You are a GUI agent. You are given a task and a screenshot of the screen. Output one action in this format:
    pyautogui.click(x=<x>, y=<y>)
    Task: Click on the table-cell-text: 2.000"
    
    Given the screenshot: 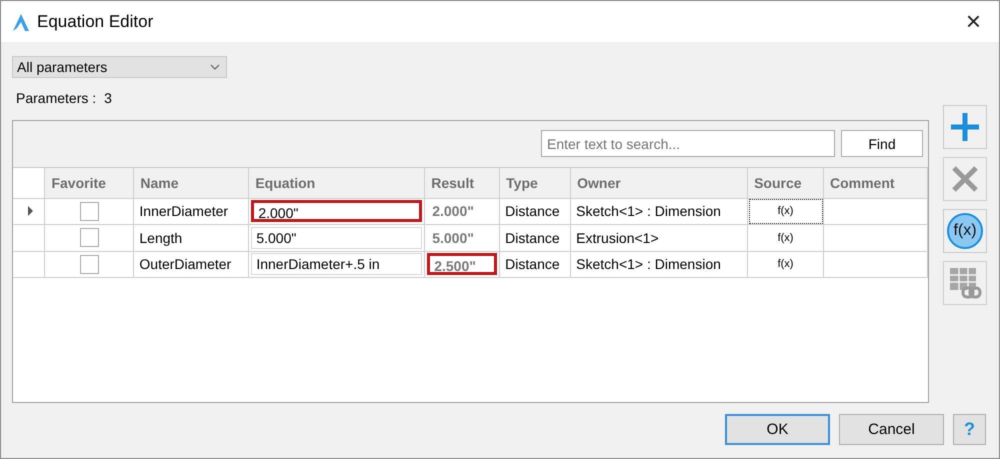 What is the action you would take?
    pyautogui.click(x=453, y=212)
    